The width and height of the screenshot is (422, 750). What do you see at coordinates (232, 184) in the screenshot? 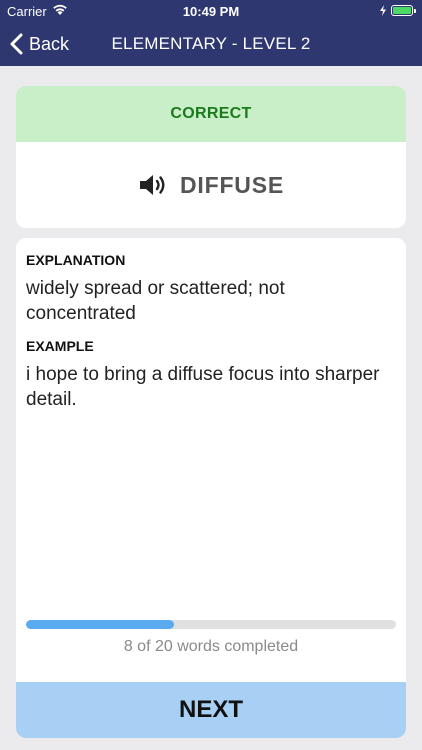
I see `vocabulary-word: DIFFUSE` at bounding box center [232, 184].